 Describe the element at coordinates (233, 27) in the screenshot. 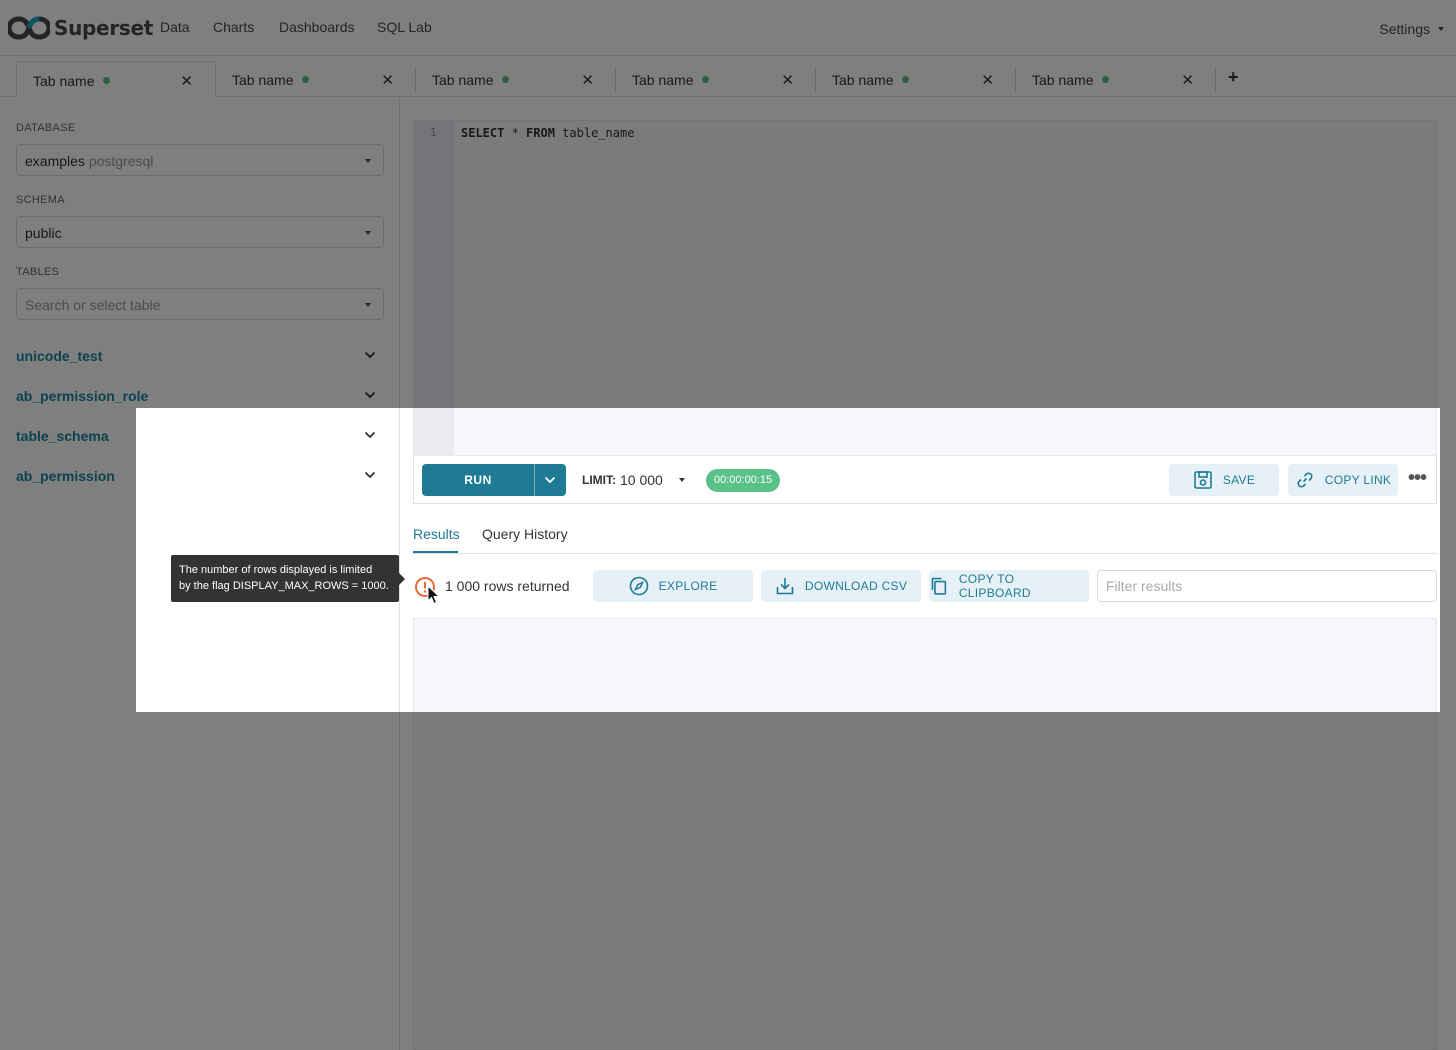

I see `nav-charts: Charts` at that location.